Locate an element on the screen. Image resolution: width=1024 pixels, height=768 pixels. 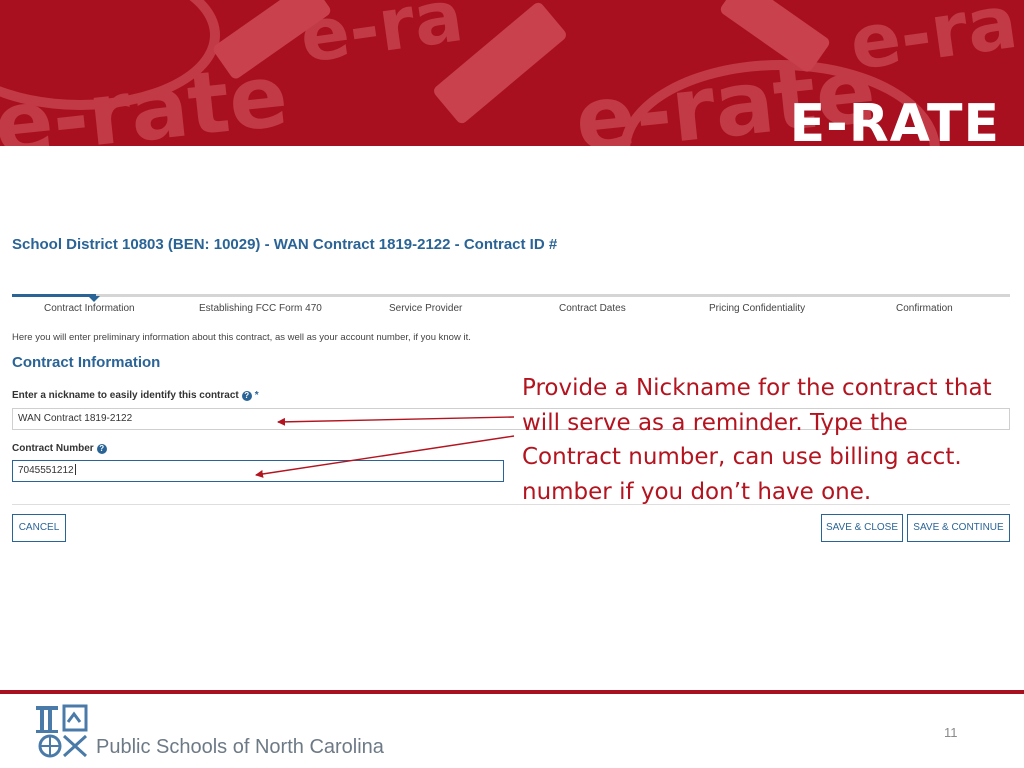
step-contract-information: Contract Information is located at coordinates (89, 308).